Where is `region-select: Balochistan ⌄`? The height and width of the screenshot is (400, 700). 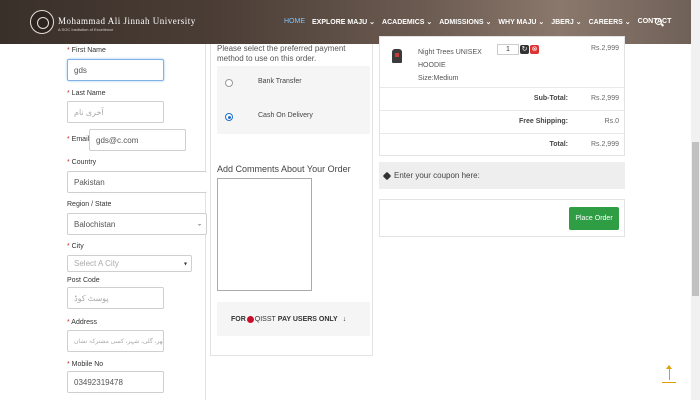 region-select: Balochistan ⌄ is located at coordinates (137, 224).